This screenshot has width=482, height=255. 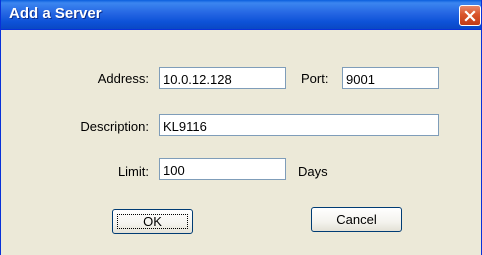 I want to click on address-input, so click(x=222, y=78).